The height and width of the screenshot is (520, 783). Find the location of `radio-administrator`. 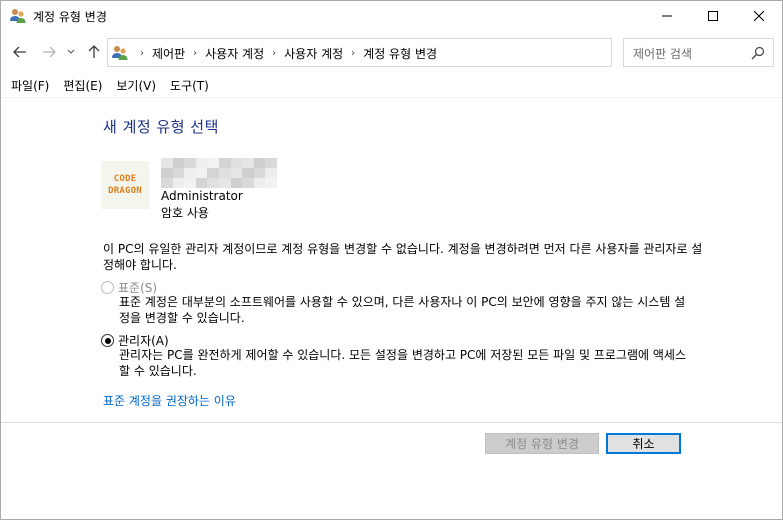

radio-administrator is located at coordinates (107, 340).